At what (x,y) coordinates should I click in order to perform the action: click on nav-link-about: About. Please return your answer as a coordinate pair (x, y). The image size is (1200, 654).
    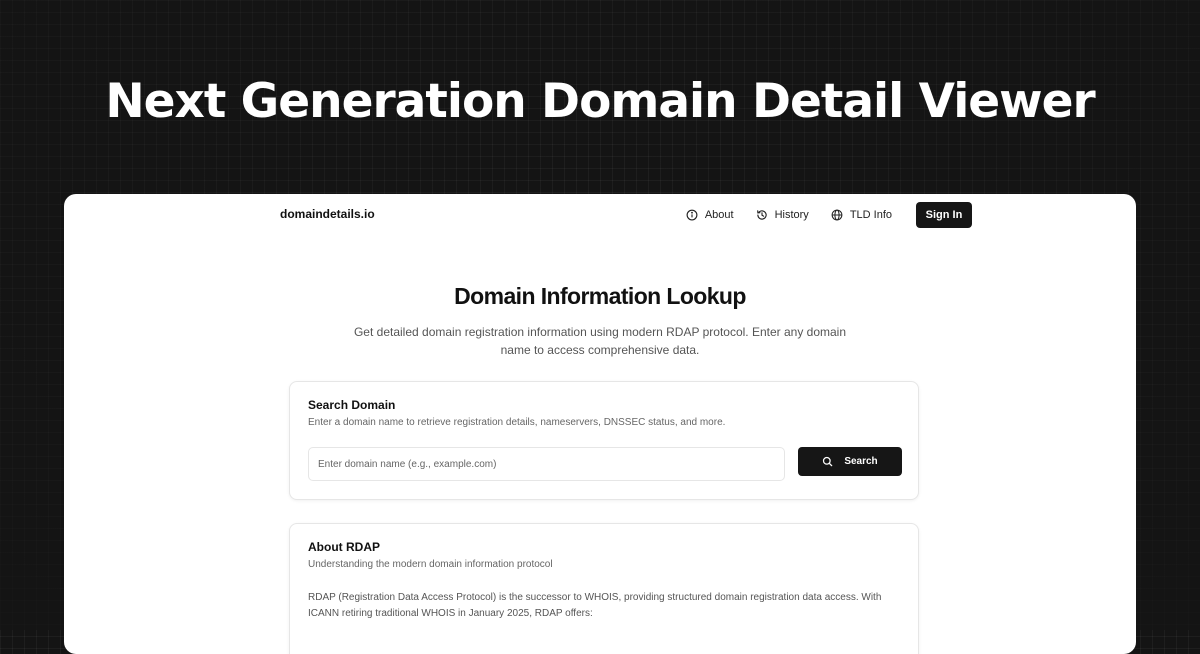
    Looking at the image, I should click on (710, 215).